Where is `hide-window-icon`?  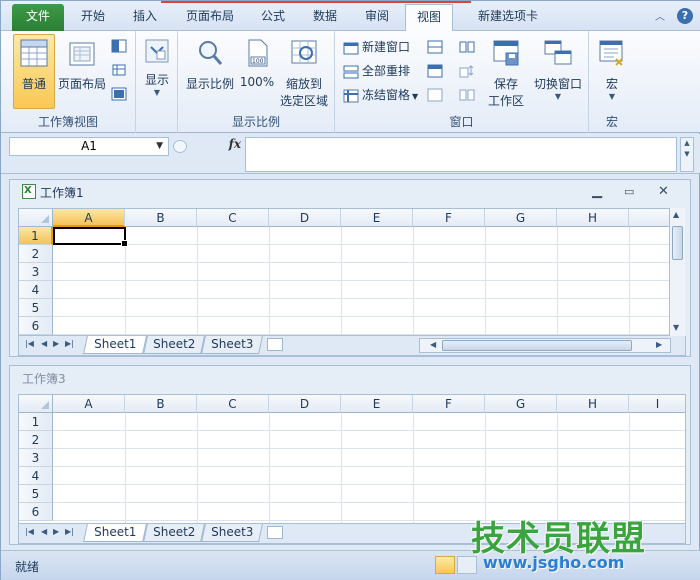
hide-window-icon is located at coordinates (435, 71).